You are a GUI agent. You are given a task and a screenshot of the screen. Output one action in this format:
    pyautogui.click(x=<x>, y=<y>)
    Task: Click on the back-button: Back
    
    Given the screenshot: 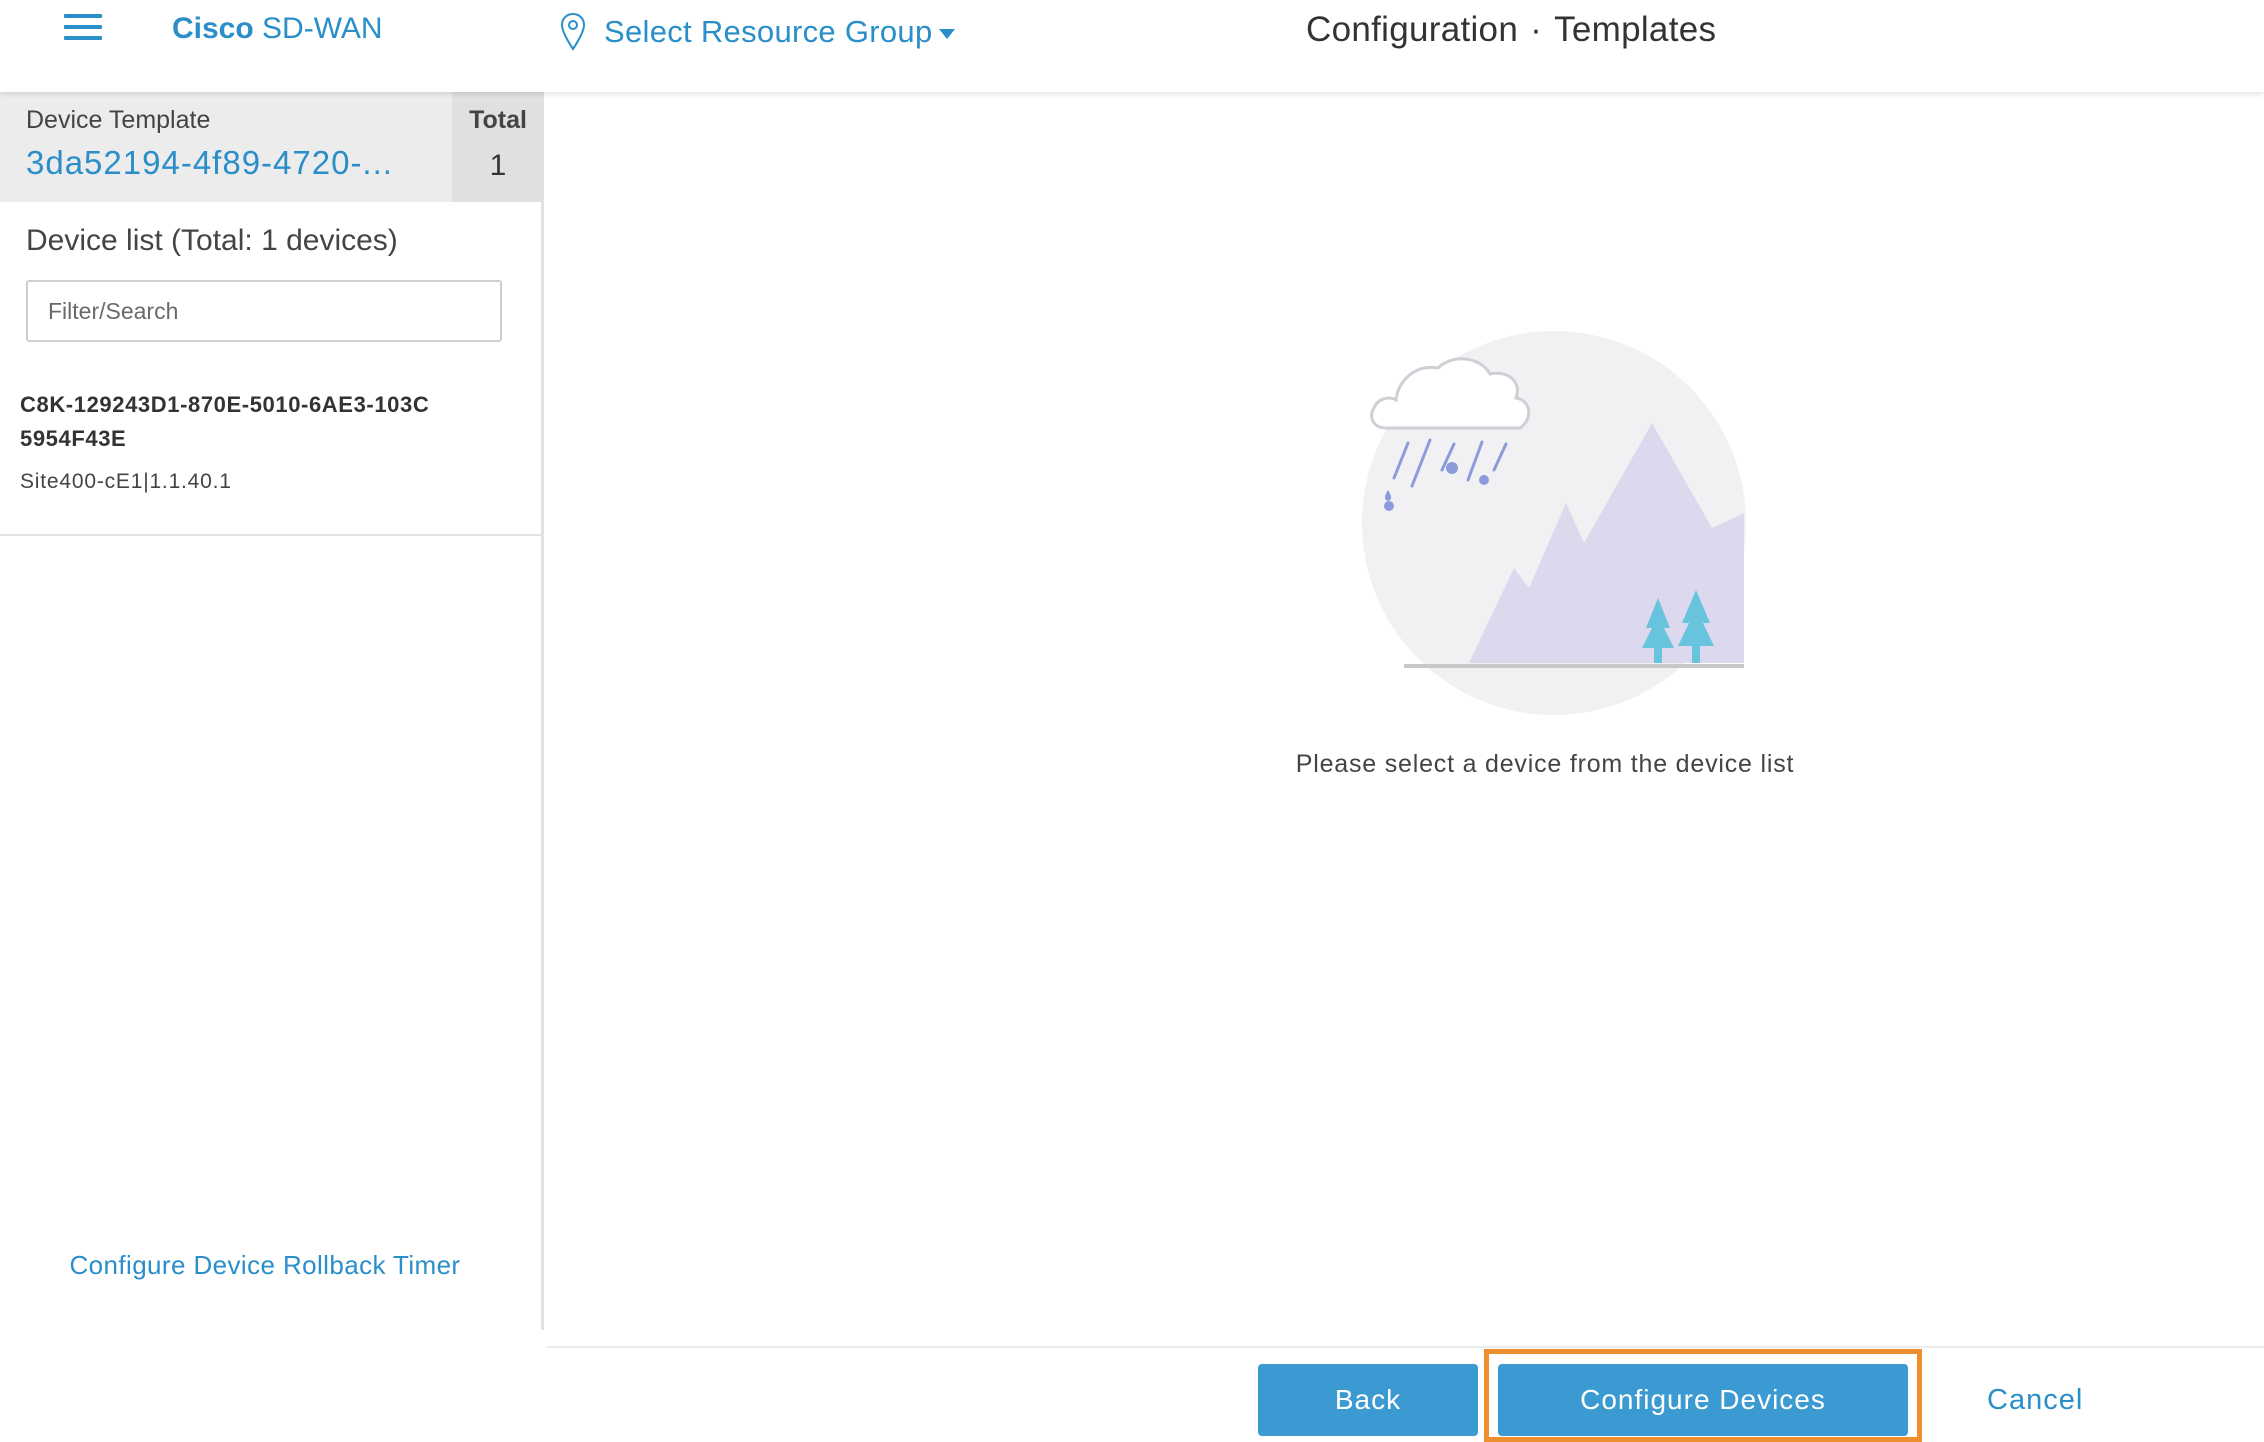 What is the action you would take?
    pyautogui.click(x=1368, y=1400)
    